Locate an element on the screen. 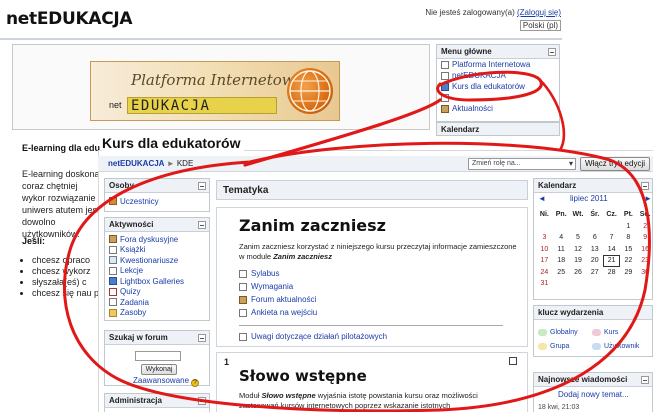 The image size is (653, 412). calendar-day: 9 is located at coordinates (645, 238).